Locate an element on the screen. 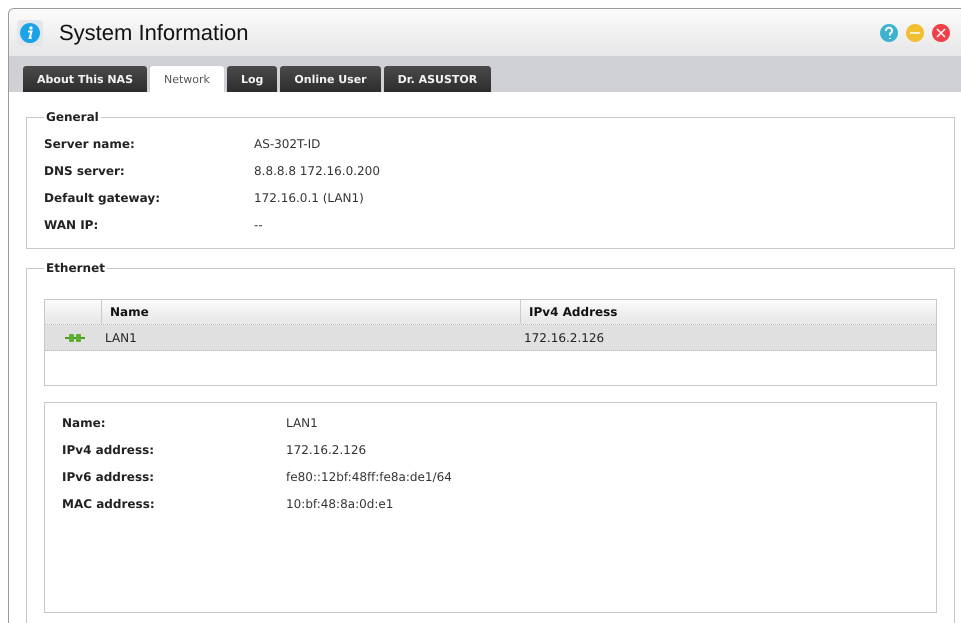 This screenshot has width=961, height=623. minimize-icon is located at coordinates (915, 32).